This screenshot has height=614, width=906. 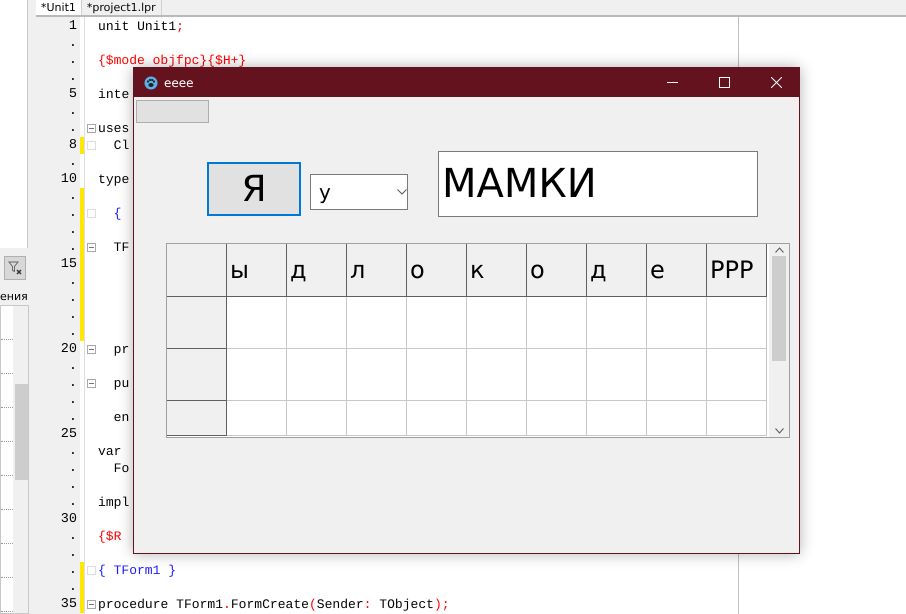 I want to click on line-number: 25, so click(x=69, y=434).